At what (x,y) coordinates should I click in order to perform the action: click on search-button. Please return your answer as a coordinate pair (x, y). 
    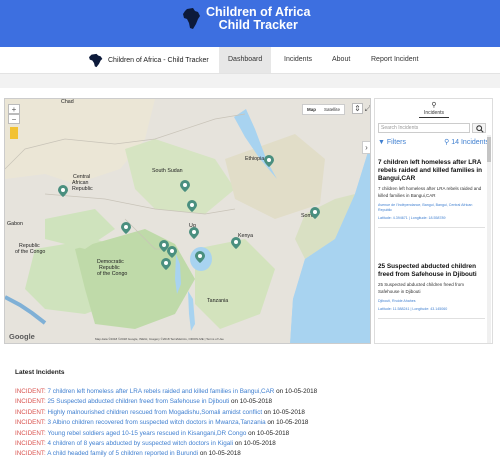
    Looking at the image, I should click on (479, 128).